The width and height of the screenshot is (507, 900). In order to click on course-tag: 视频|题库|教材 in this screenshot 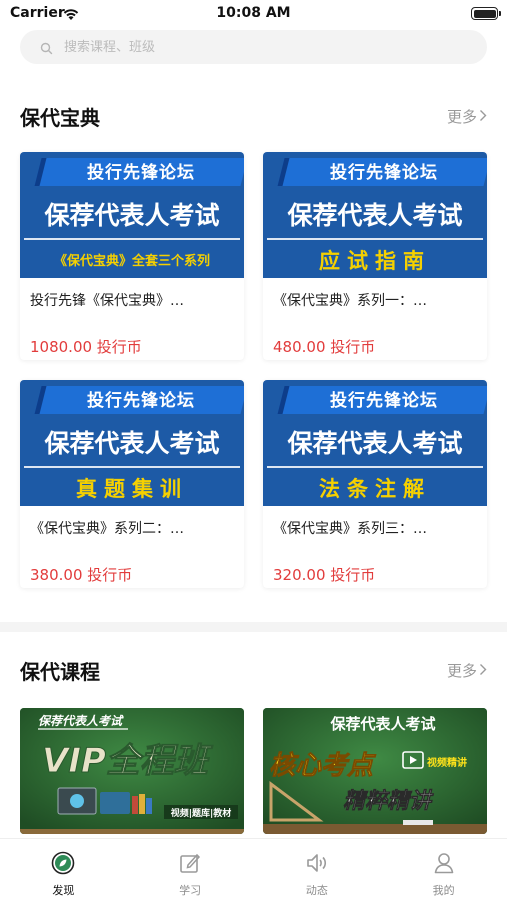, I will do `click(201, 813)`.